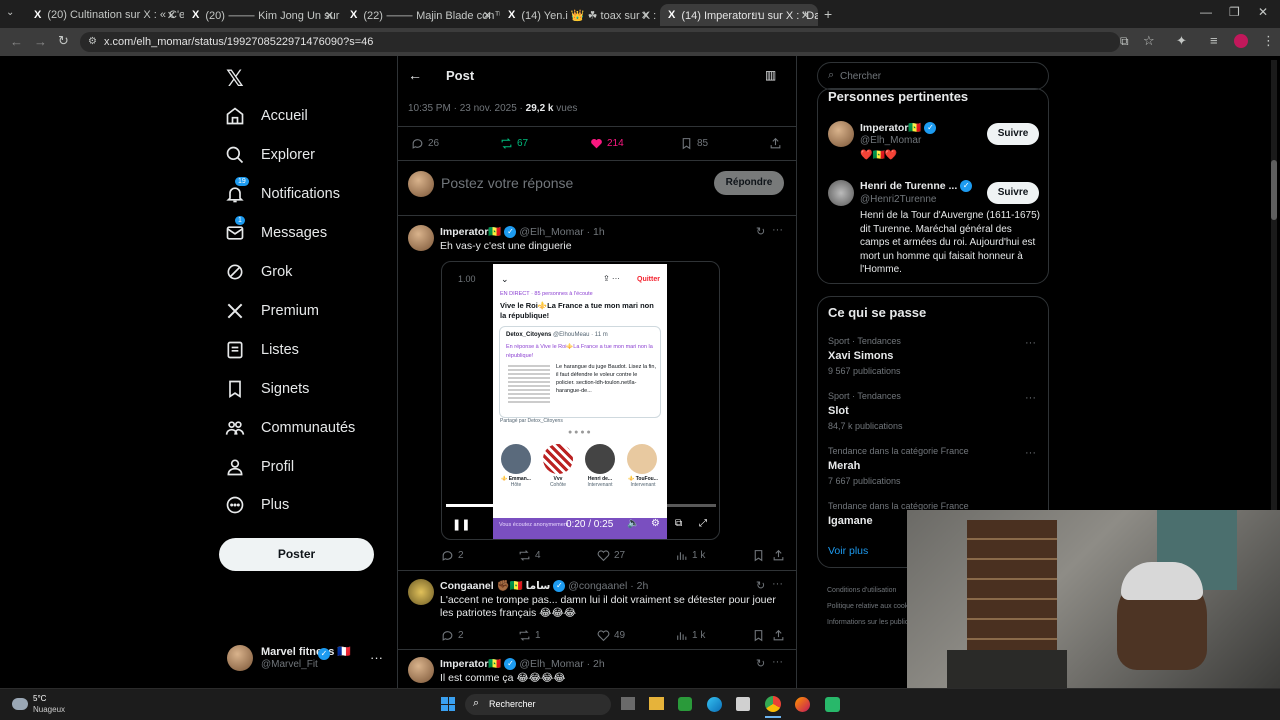 The height and width of the screenshot is (720, 1280). Describe the element at coordinates (743, 704) in the screenshot. I see `store-icon` at that location.